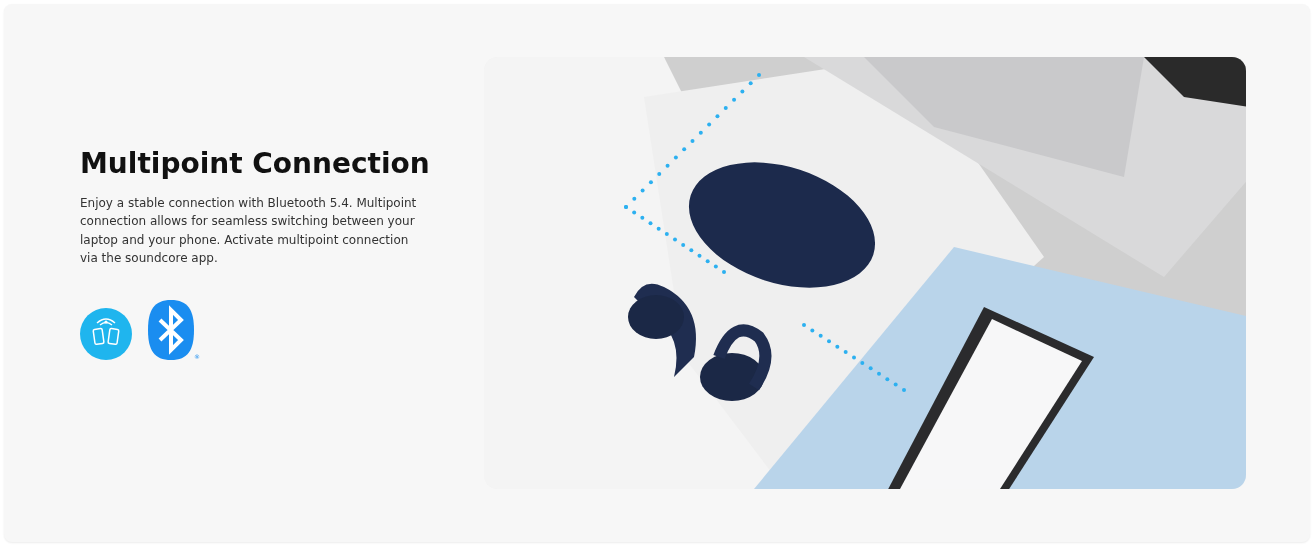  Describe the element at coordinates (255, 163) in the screenshot. I see `section-title: Multipoint Connection` at that location.